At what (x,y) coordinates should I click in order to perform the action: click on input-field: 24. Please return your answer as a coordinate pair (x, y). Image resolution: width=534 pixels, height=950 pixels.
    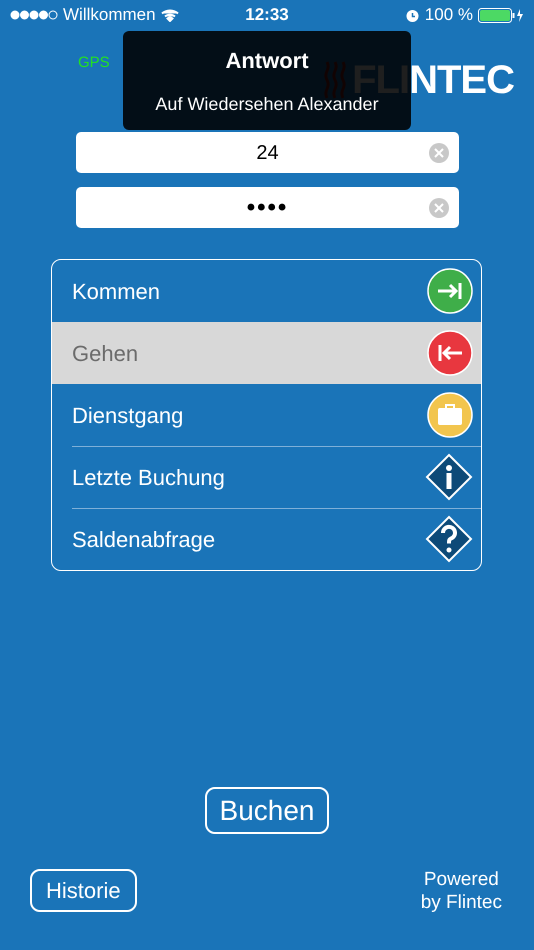
    Looking at the image, I should click on (267, 152).